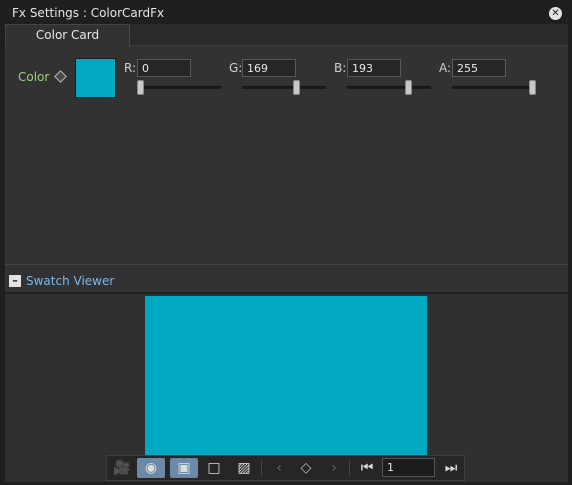 The height and width of the screenshot is (485, 572). I want to click on camera-icon: 🎥, so click(122, 468).